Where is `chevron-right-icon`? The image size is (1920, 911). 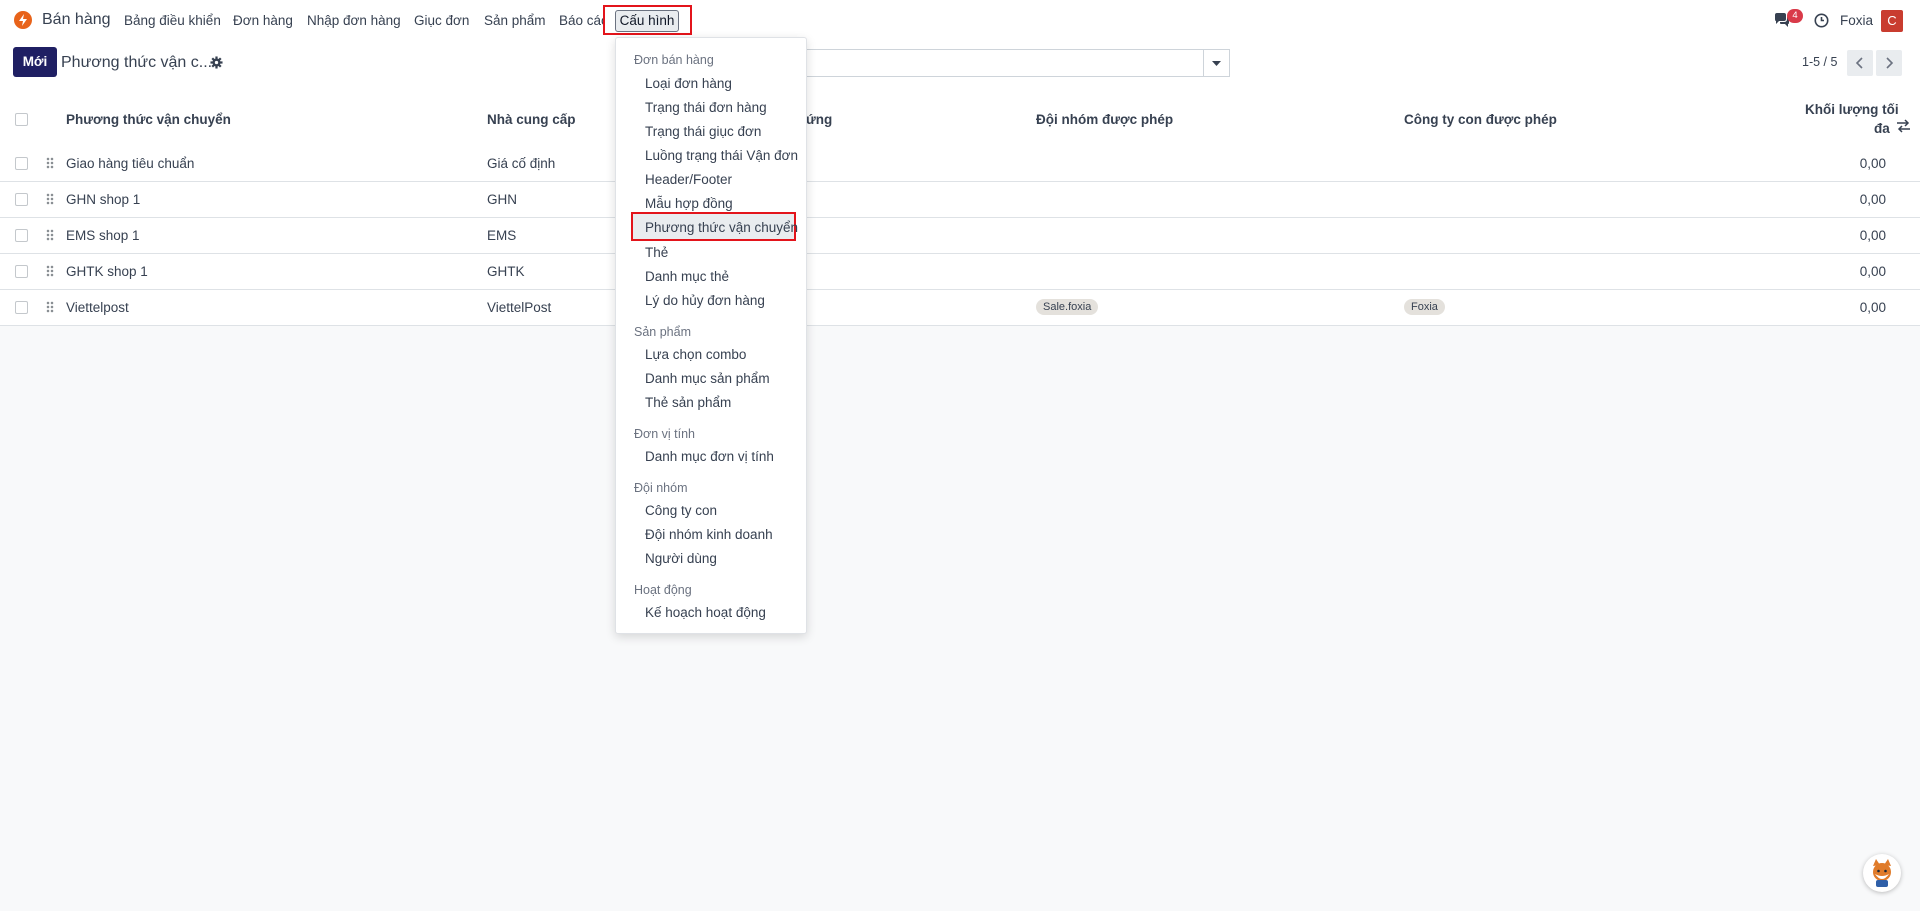
chevron-right-icon is located at coordinates (1890, 63).